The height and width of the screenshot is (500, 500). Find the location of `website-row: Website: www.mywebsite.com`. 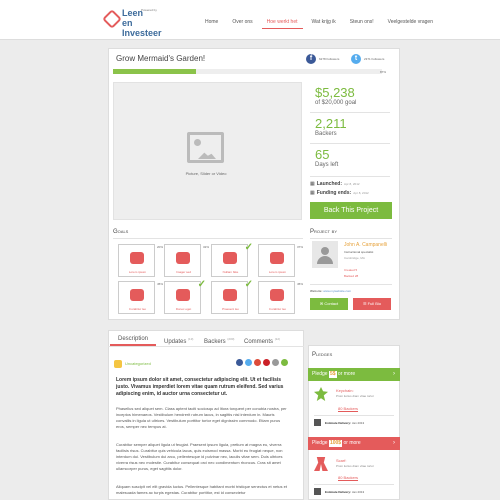

website-row: Website: www.mywebsite.com is located at coordinates (330, 291).